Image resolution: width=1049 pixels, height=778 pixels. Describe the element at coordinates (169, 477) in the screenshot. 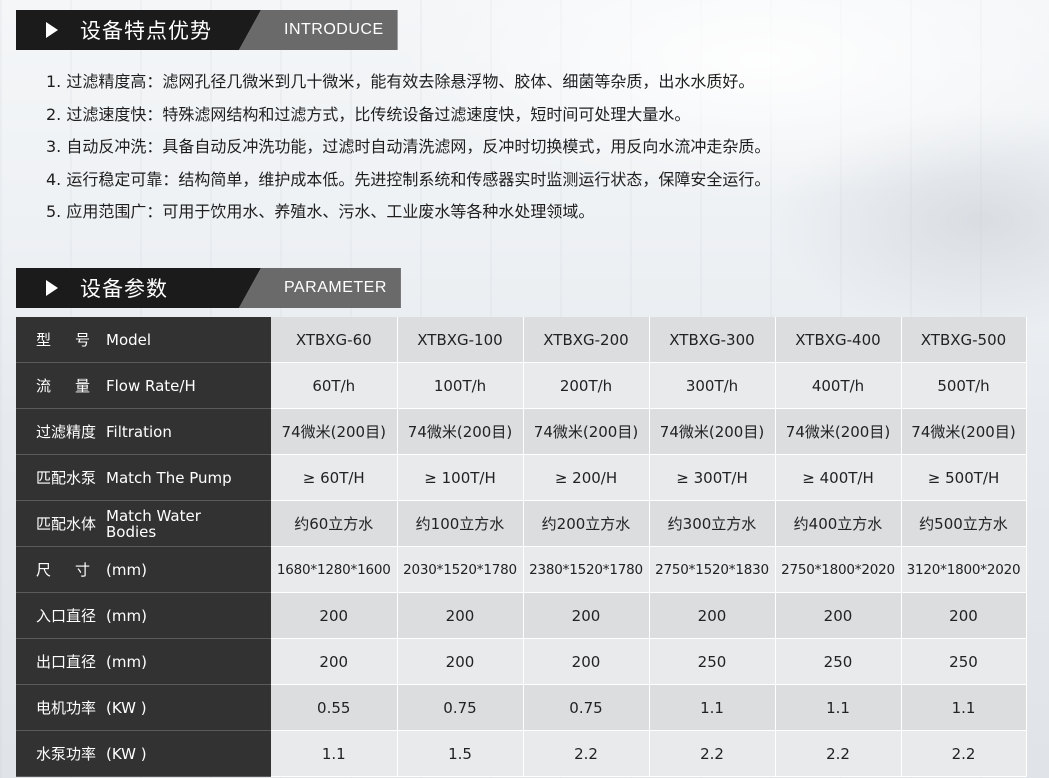

I see `row-label-en: Match The Pump` at that location.